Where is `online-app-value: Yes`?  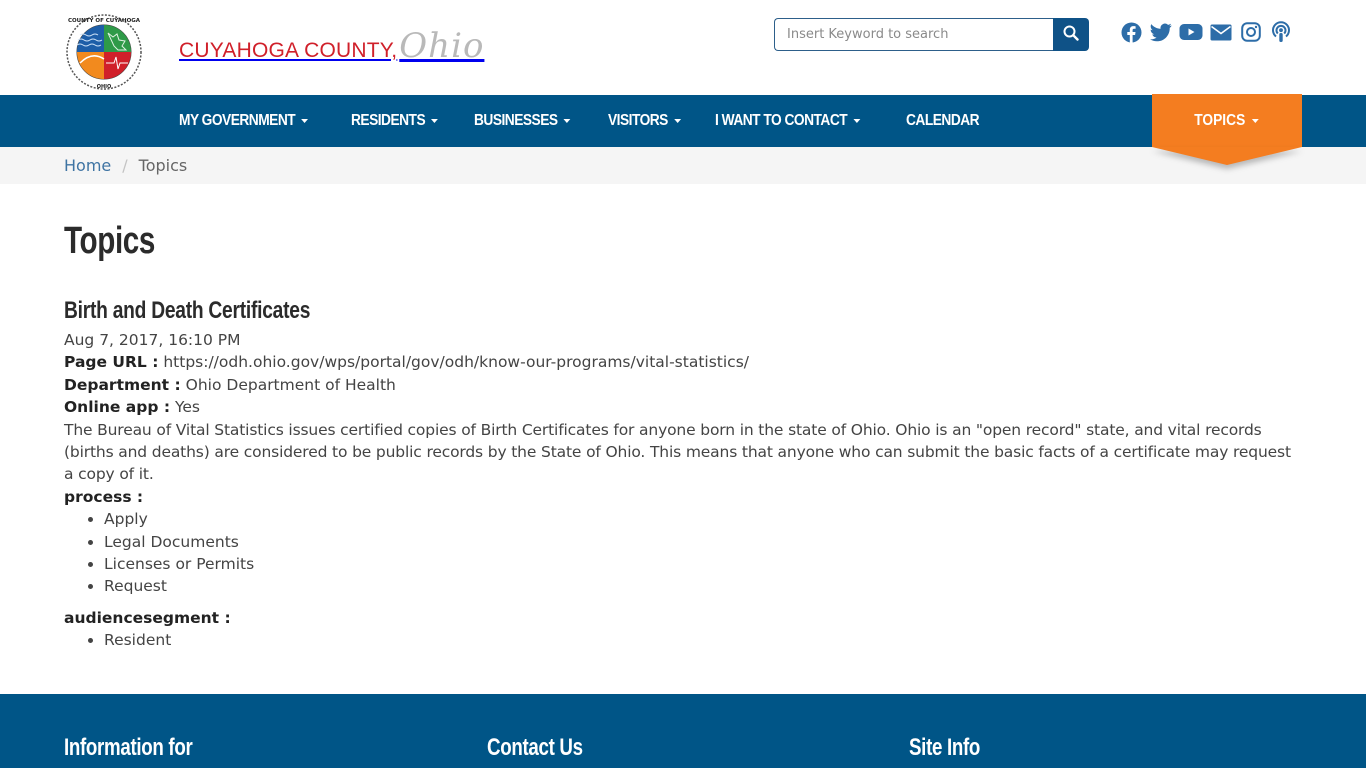
online-app-value: Yes is located at coordinates (187, 407).